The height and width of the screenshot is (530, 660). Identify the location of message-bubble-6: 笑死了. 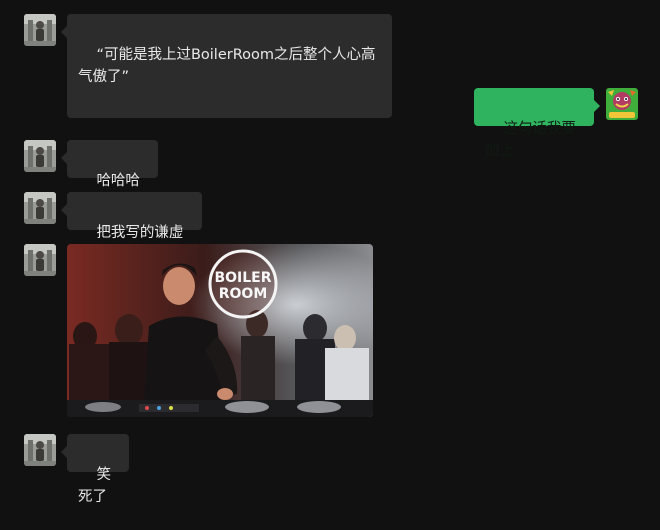
(95, 469).